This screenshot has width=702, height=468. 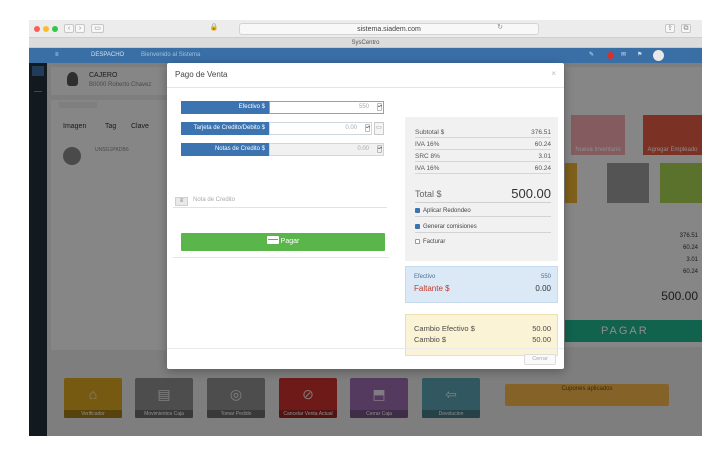 I want to click on wrench-icon: ✎, so click(x=591, y=55).